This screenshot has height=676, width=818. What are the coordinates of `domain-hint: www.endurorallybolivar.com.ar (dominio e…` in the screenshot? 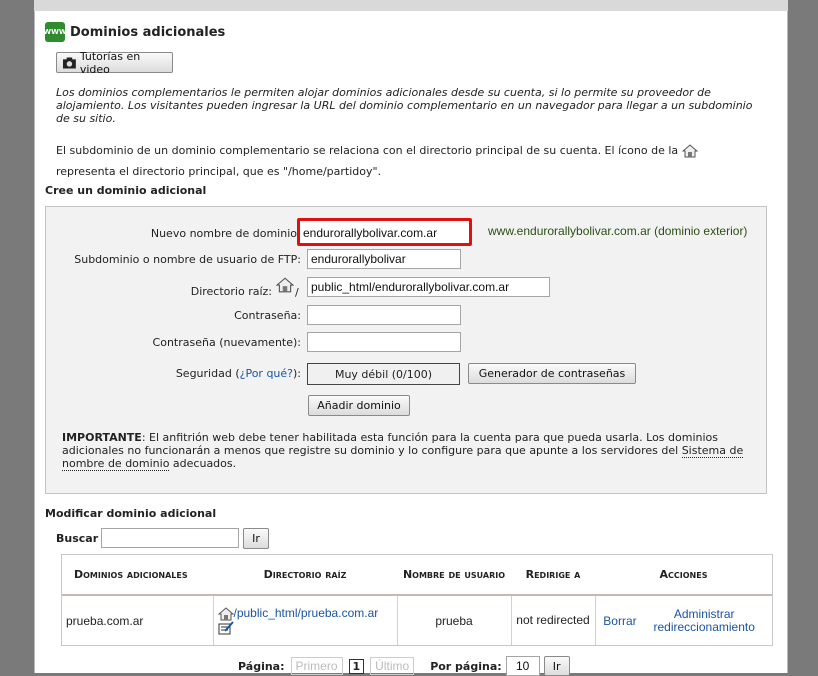 It's located at (618, 231).